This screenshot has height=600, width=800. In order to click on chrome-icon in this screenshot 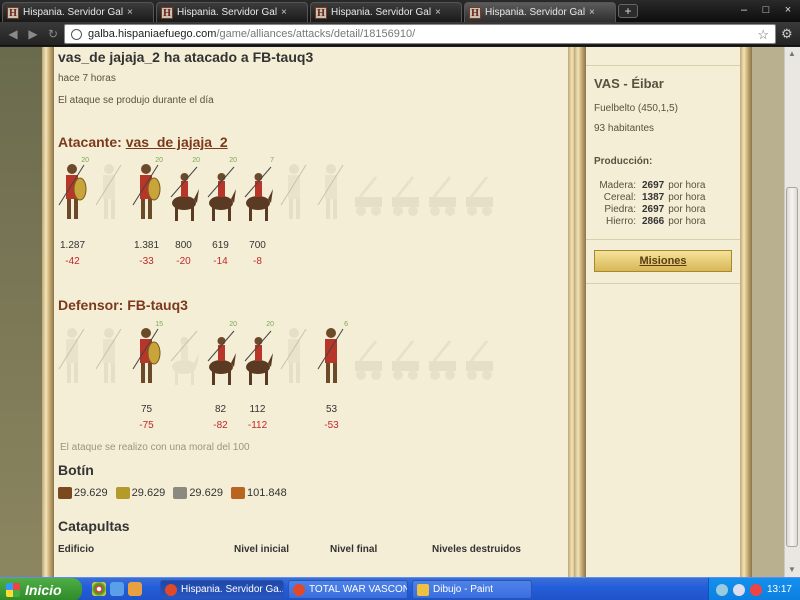, I will do `click(171, 589)`.